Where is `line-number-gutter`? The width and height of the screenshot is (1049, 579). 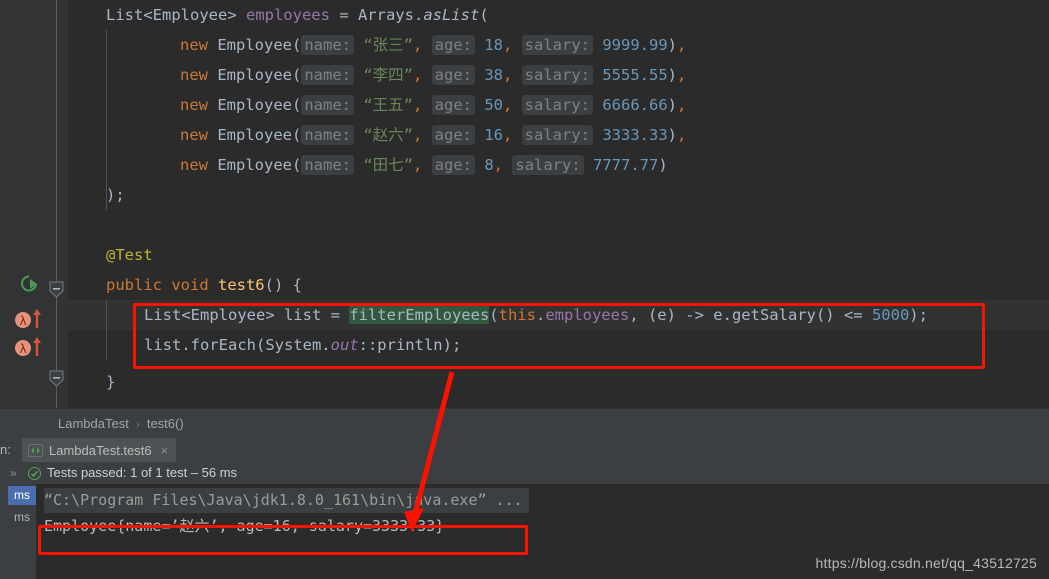 line-number-gutter is located at coordinates (4, 204).